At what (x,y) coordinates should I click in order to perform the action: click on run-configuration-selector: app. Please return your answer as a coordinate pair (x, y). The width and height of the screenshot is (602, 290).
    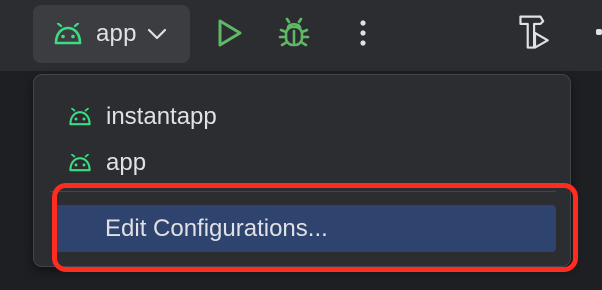
    Looking at the image, I should click on (111, 34).